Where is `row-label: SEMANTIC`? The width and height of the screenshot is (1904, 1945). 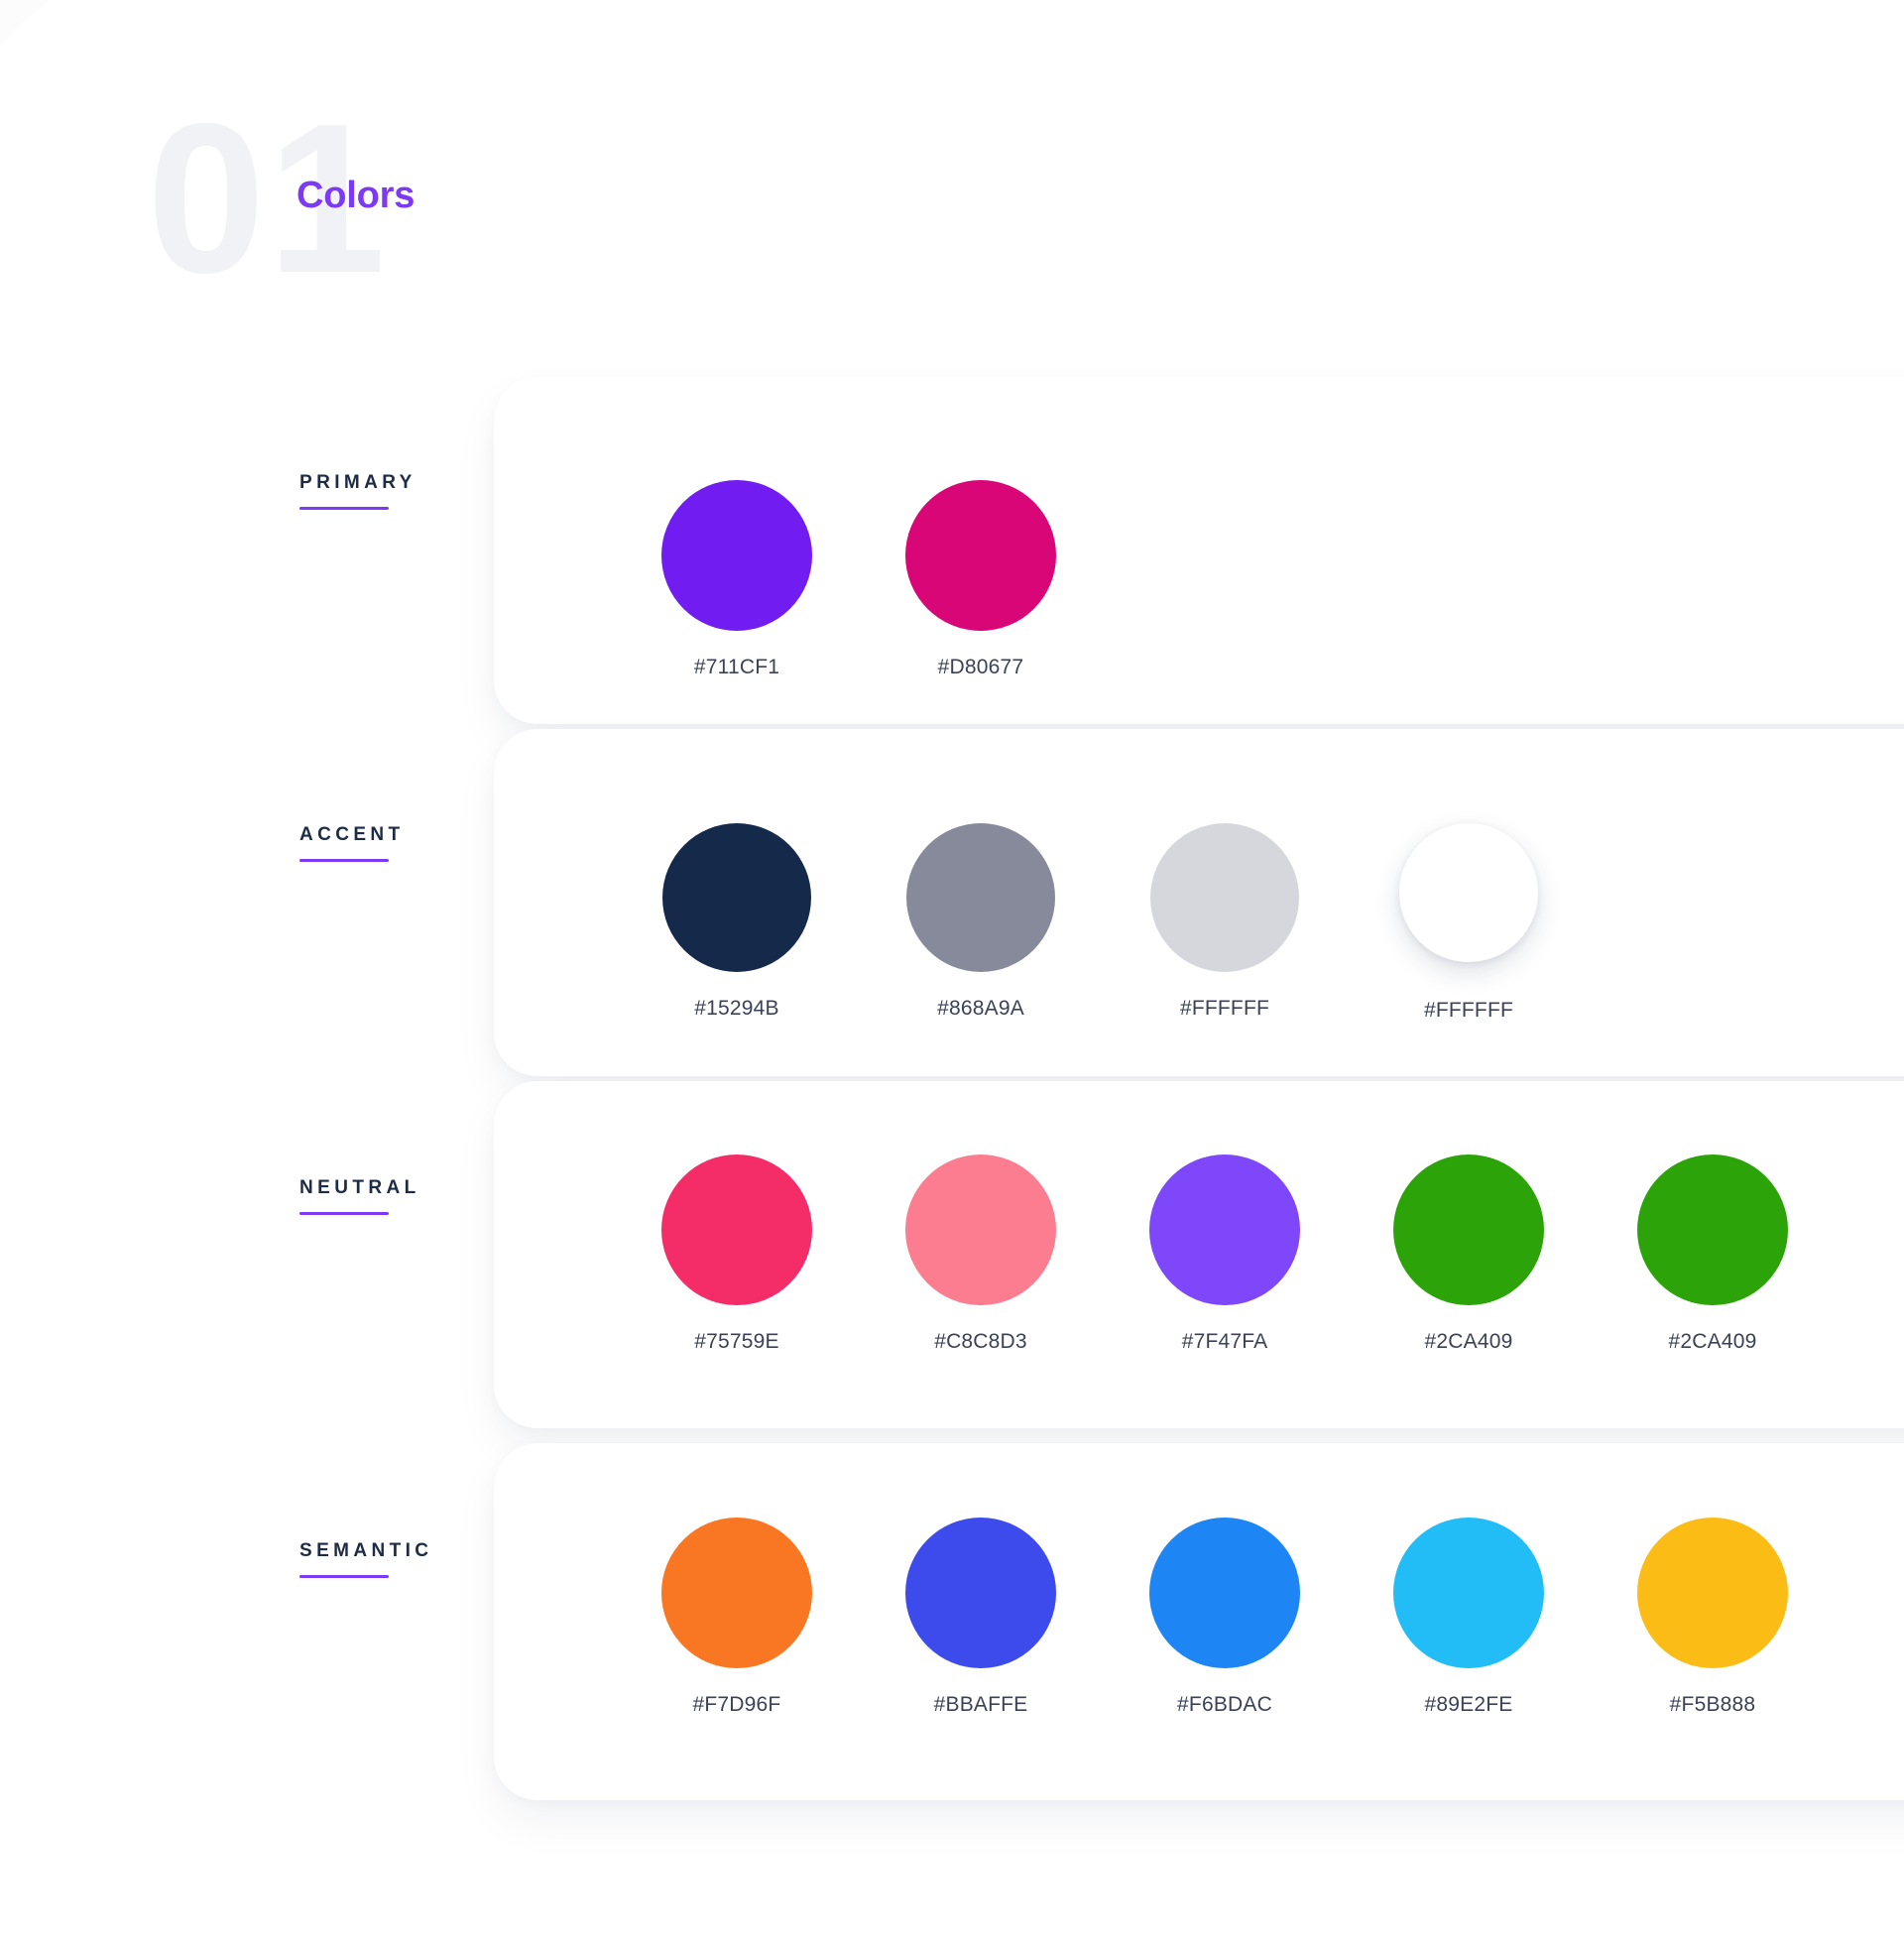
row-label: SEMANTIC is located at coordinates (366, 1550).